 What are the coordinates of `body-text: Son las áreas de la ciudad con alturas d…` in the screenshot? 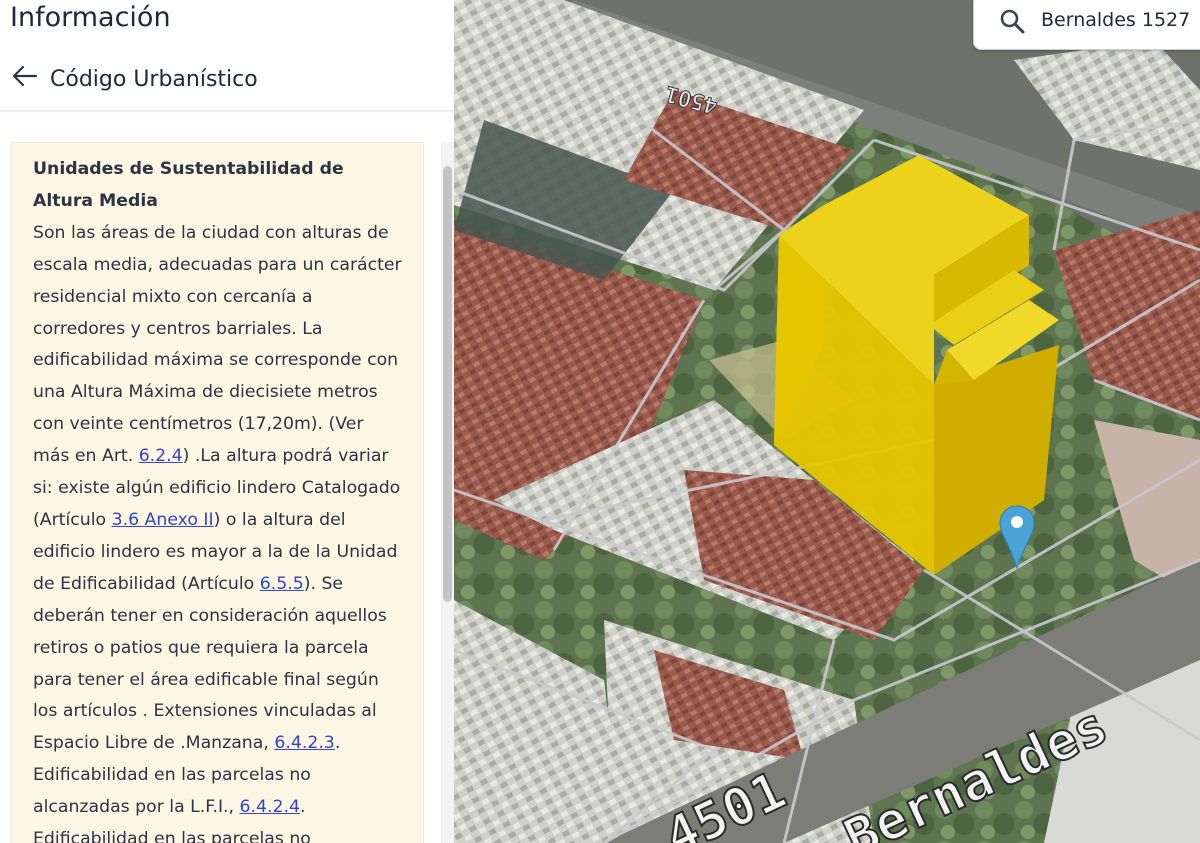 It's located at (217, 344).